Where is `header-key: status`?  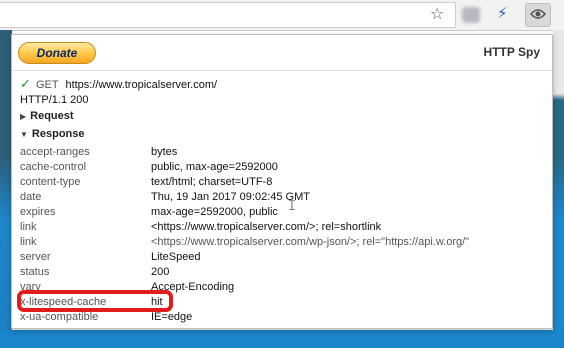 header-key: status is located at coordinates (35, 272).